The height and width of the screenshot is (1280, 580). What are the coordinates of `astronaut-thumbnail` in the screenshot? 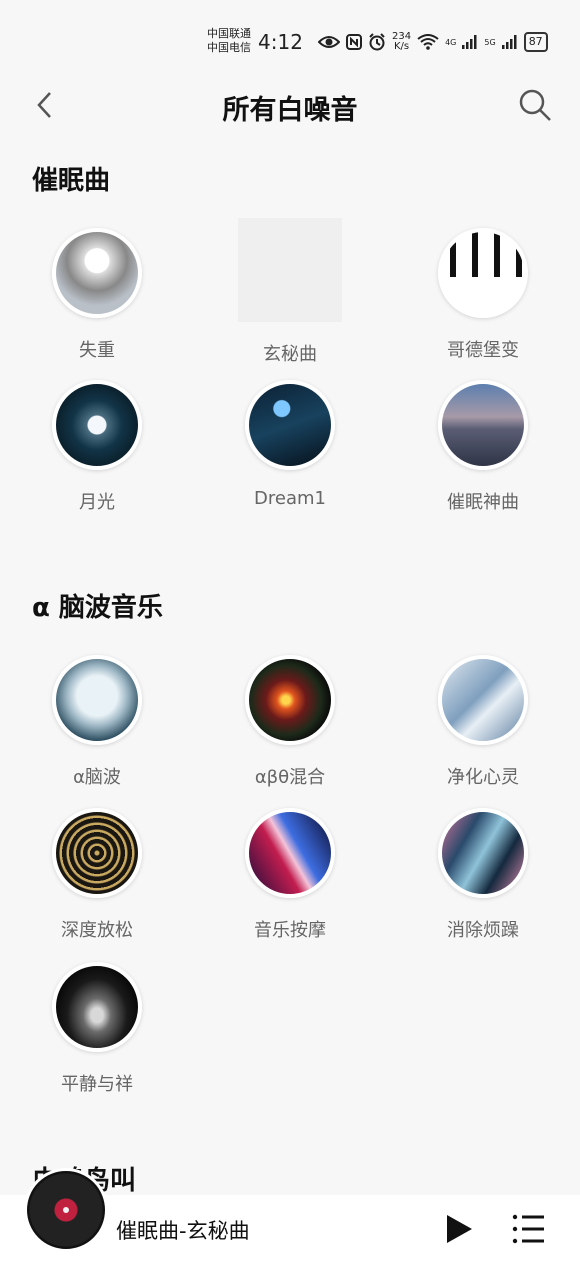 It's located at (97, 273).